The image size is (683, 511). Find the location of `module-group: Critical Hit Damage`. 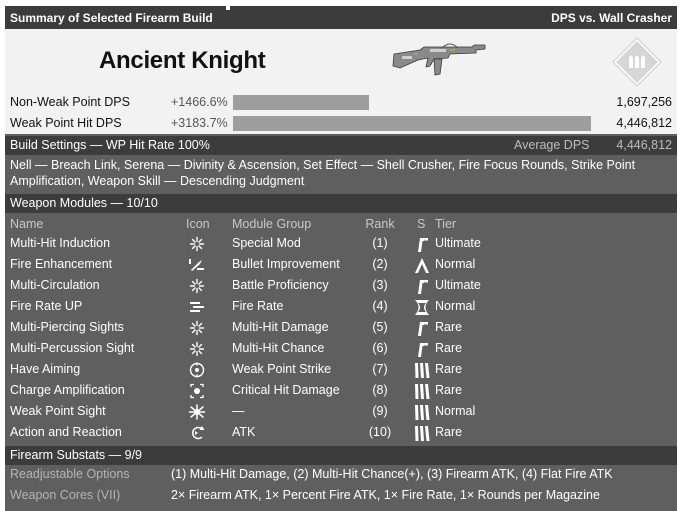

module-group: Critical Hit Damage is located at coordinates (286, 390).